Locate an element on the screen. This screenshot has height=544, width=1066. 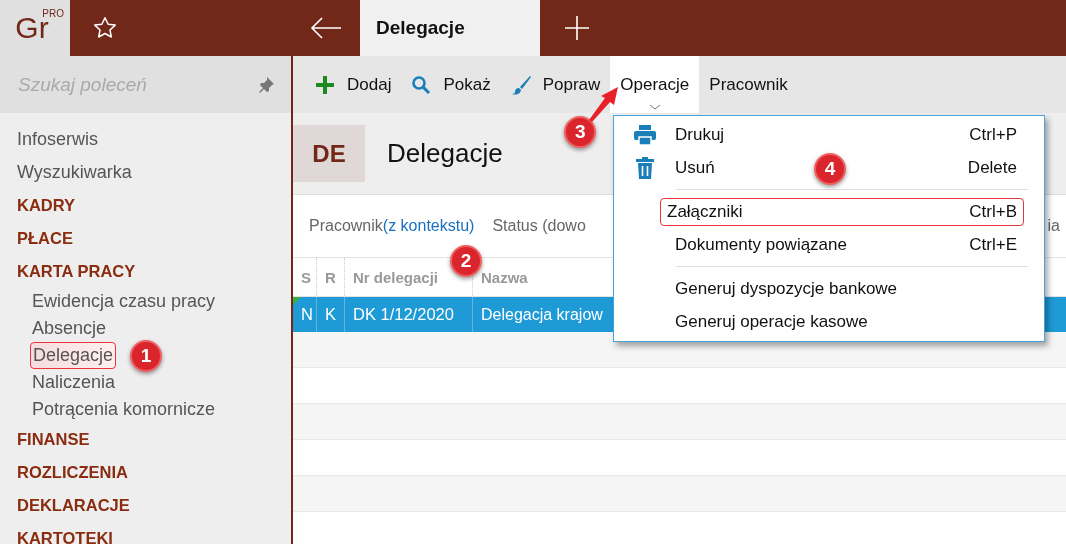
menu-item: Drukuj is located at coordinates (700, 134).